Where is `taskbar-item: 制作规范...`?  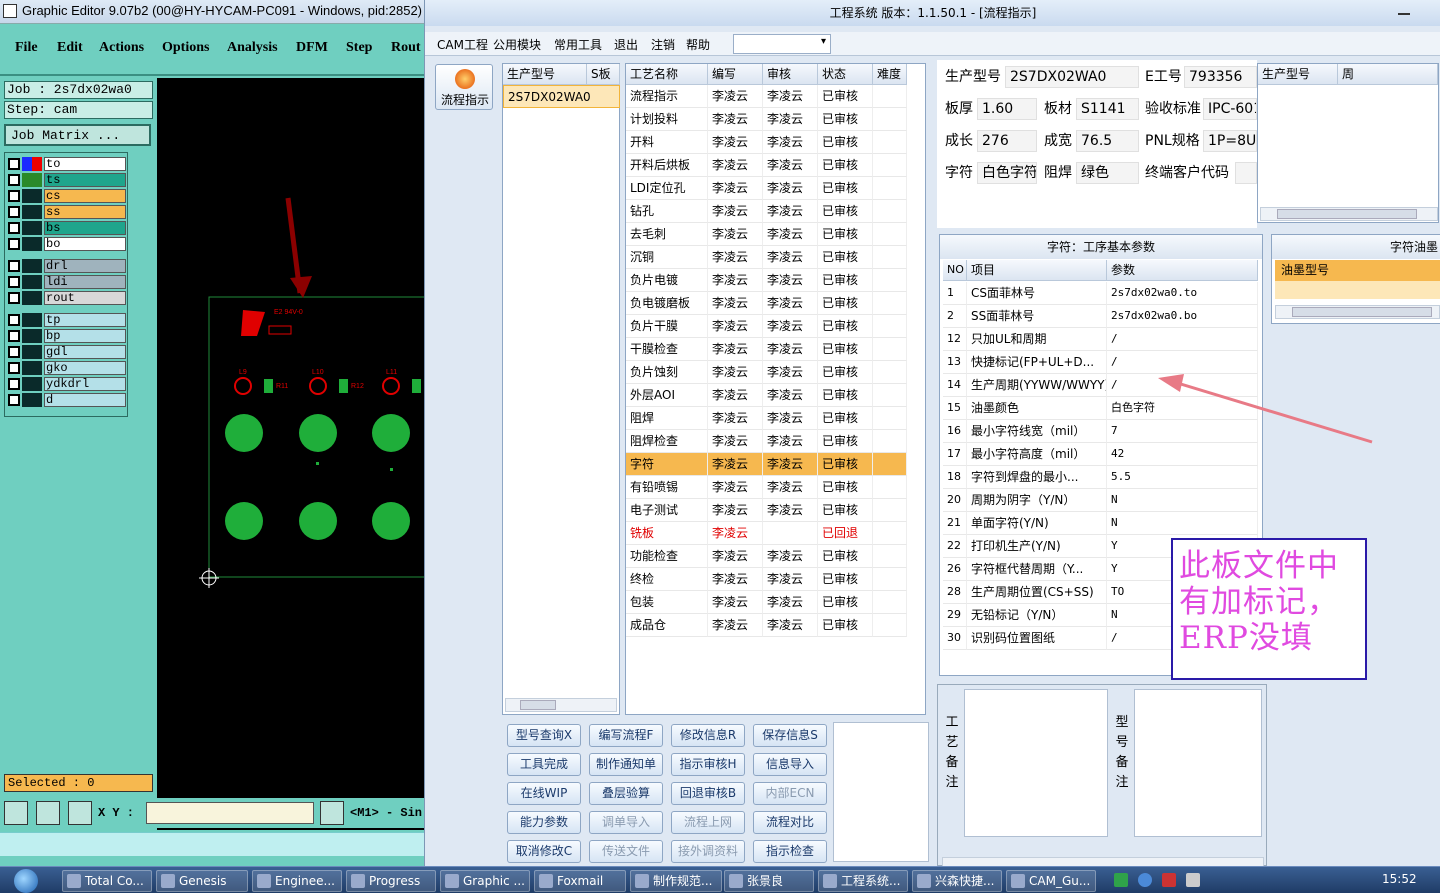
taskbar-item: 制作规范... is located at coordinates (676, 881).